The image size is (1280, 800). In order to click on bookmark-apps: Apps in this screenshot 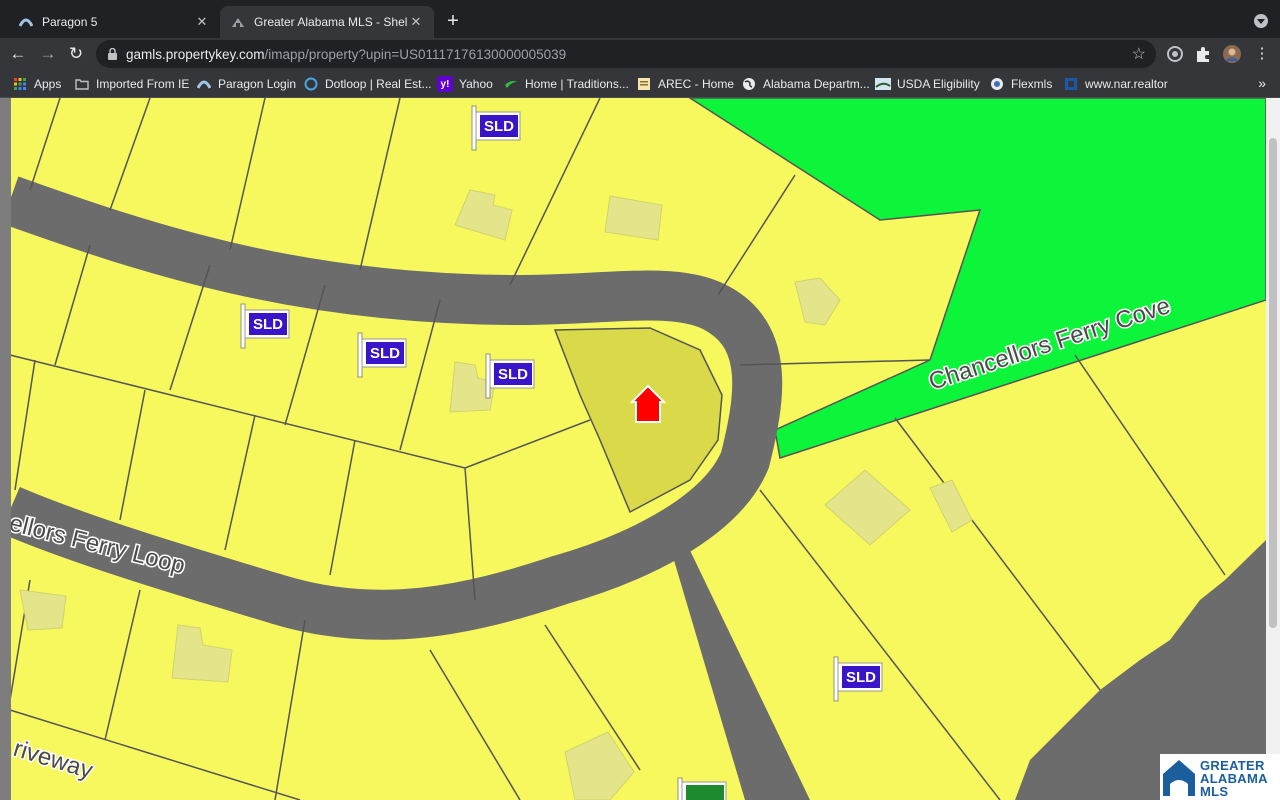, I will do `click(36, 84)`.